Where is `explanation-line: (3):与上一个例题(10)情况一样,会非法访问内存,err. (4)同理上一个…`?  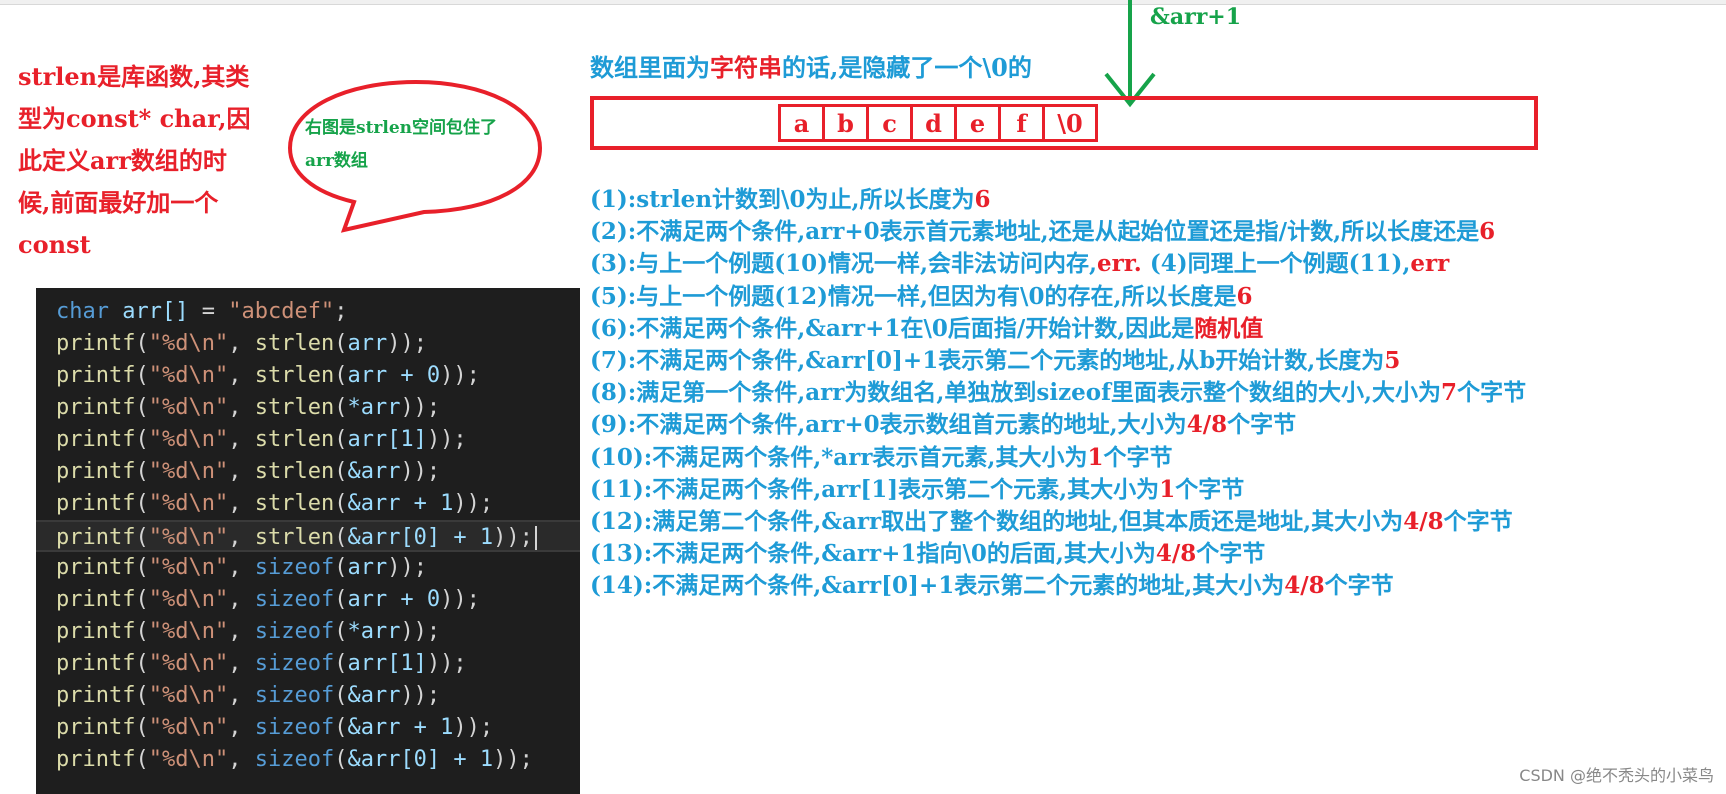 explanation-line: (3):与上一个例题(10)情况一样,会非法访问内存,err. (4)同理上一个… is located at coordinates (1020, 264).